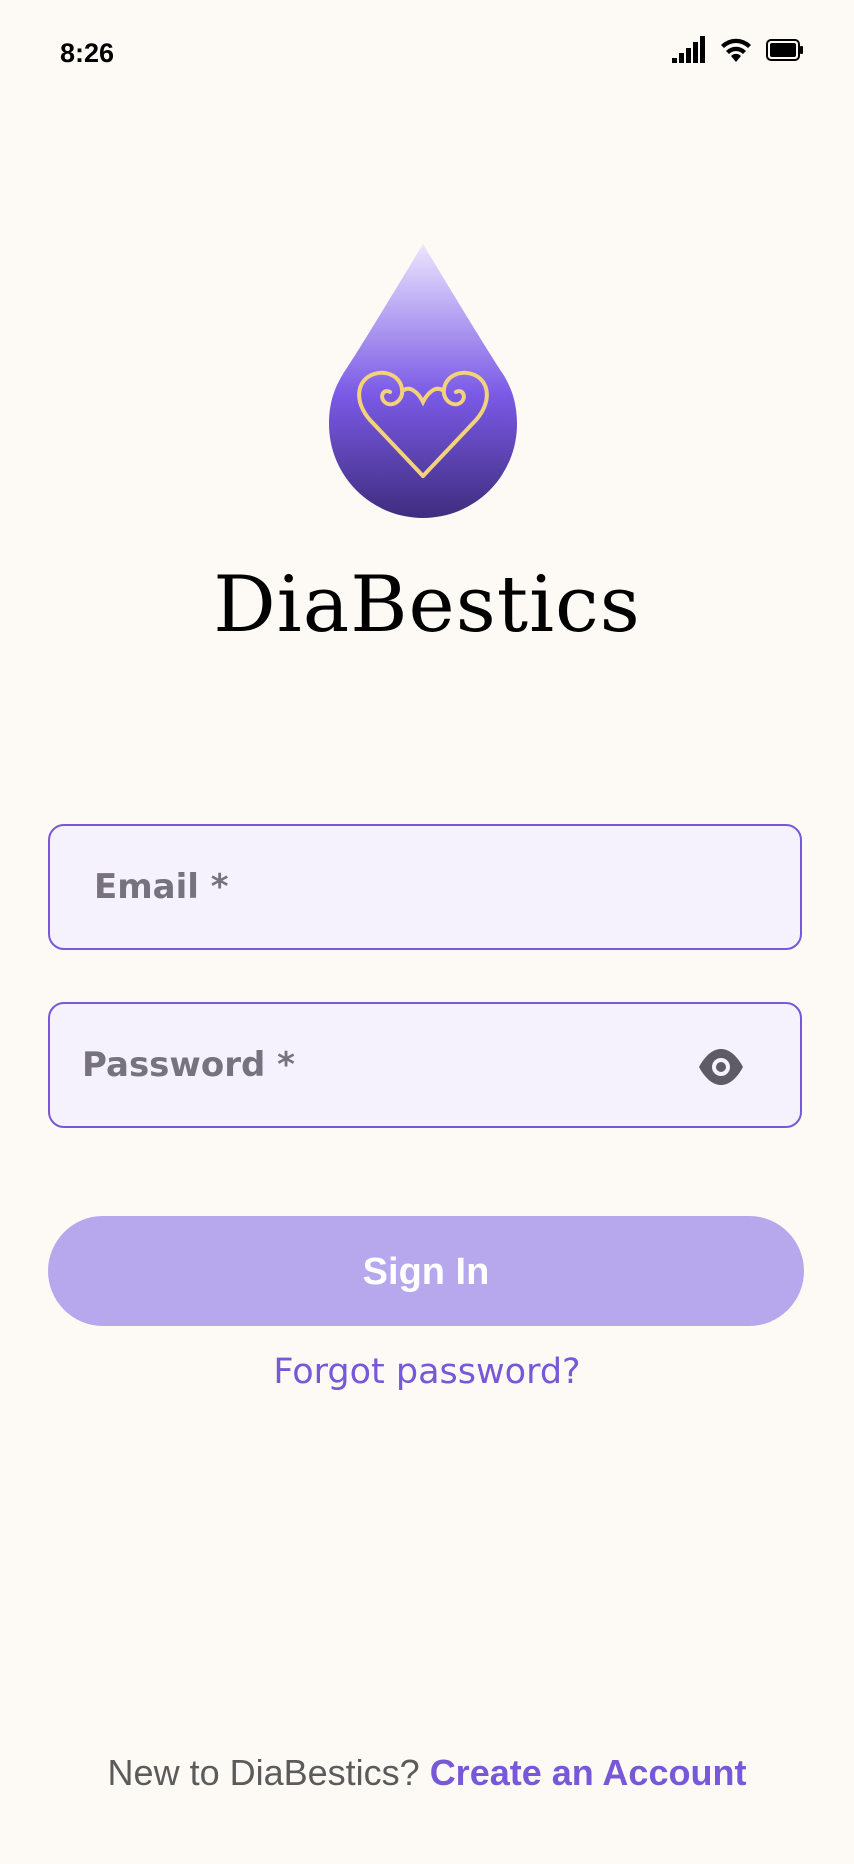 This screenshot has width=854, height=1864. I want to click on battery-icon, so click(784, 50).